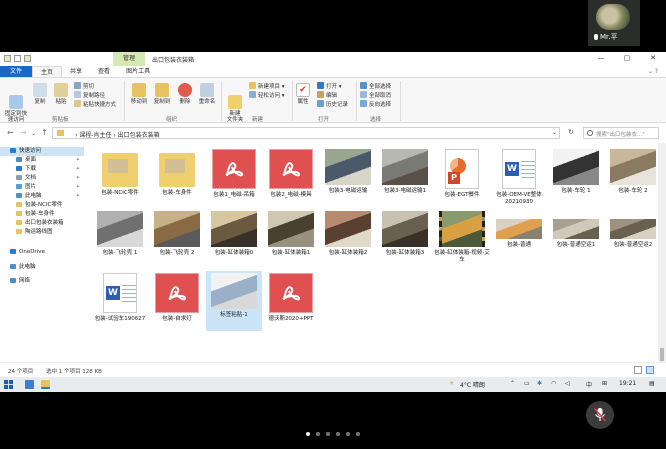 Image resolution: width=666 pixels, height=449 pixels. Describe the element at coordinates (291, 239) in the screenshot. I see `file-item: 包装-缸体装箱1` at that location.